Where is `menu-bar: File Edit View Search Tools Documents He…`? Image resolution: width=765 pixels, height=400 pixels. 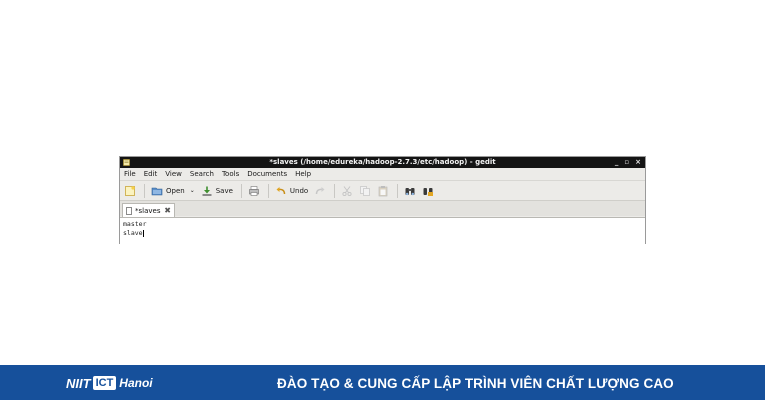
menu-bar: File Edit View Search Tools Documents He… is located at coordinates (382, 174).